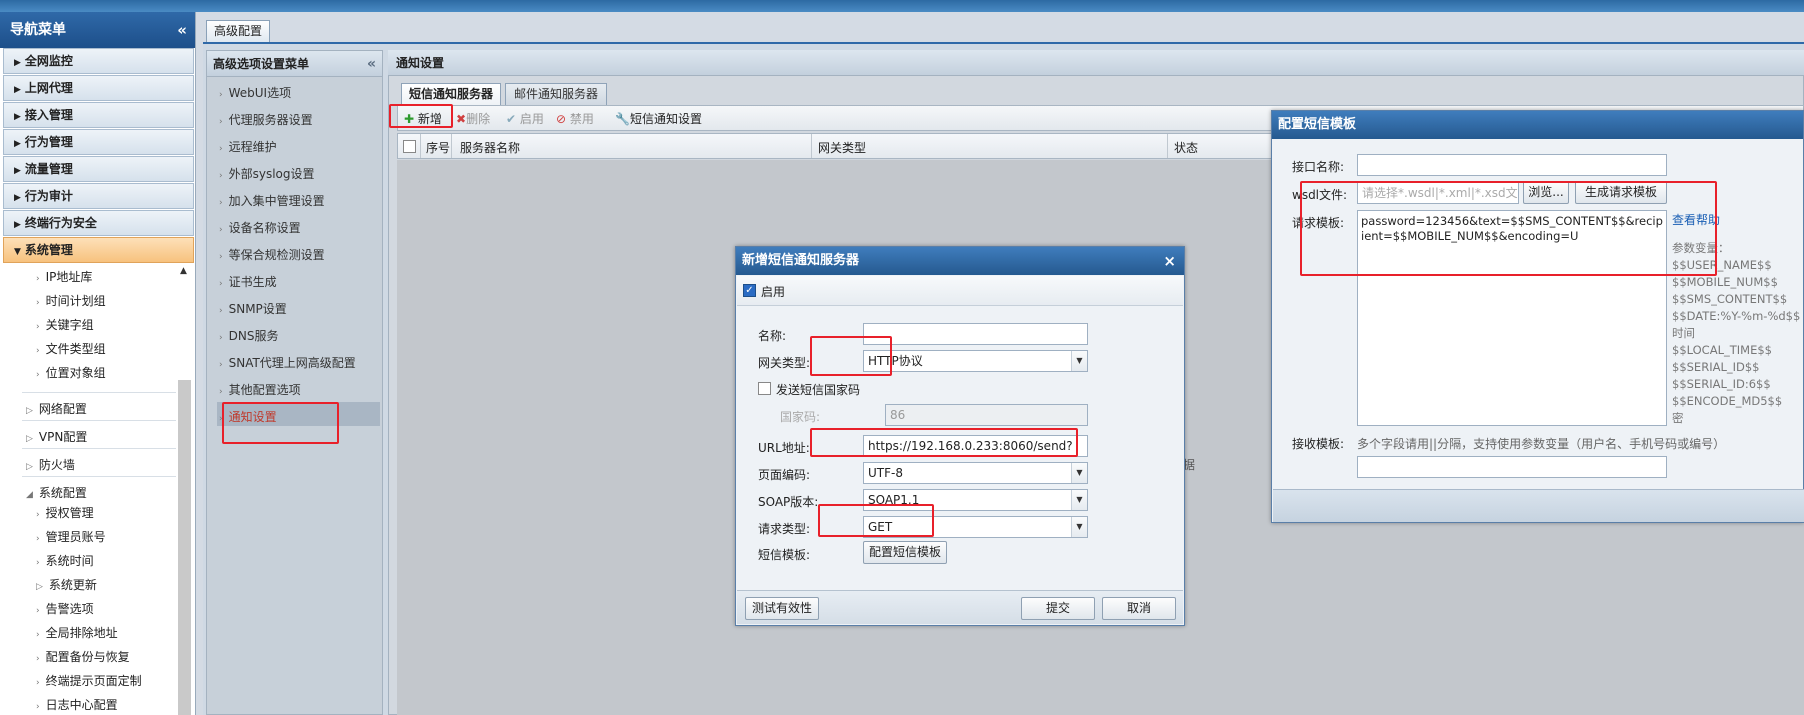  What do you see at coordinates (782, 608) in the screenshot?
I see `test-validity-button: 测试有效性` at bounding box center [782, 608].